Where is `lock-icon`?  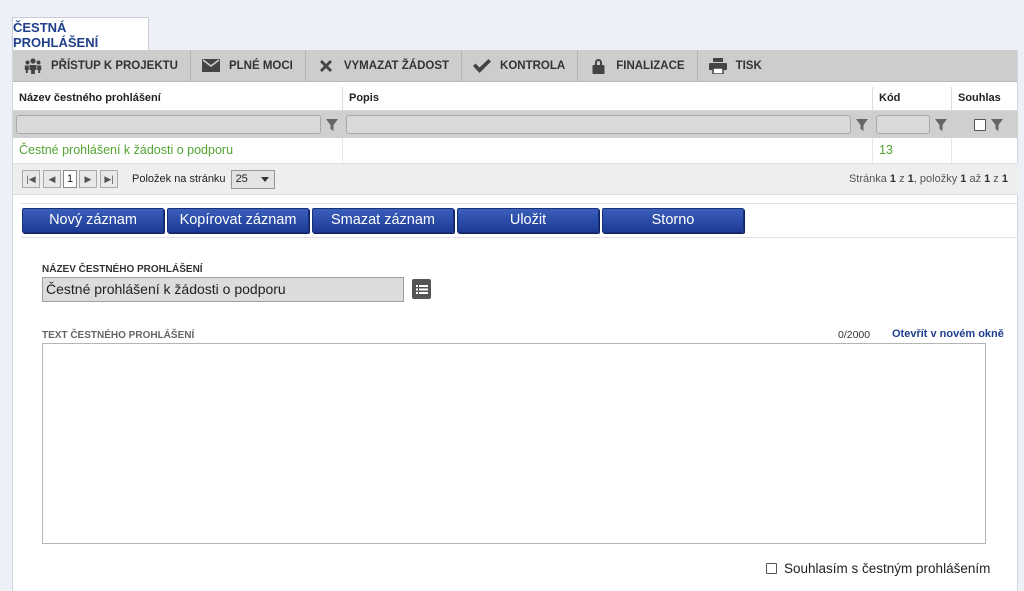 lock-icon is located at coordinates (598, 66).